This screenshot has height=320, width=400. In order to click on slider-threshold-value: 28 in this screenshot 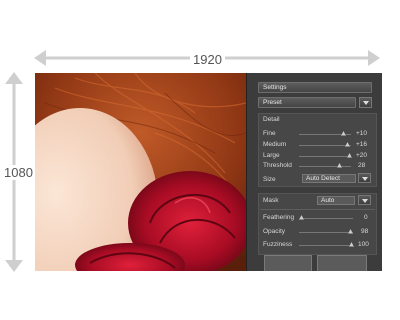, I will do `click(362, 165)`.